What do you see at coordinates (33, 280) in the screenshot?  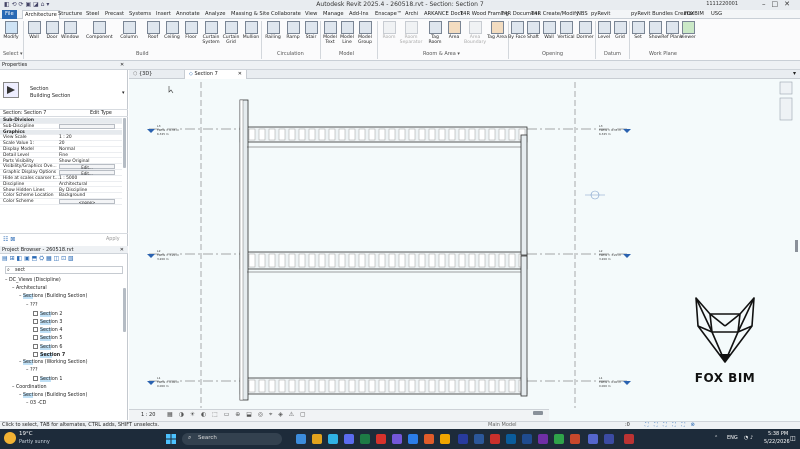 I see `browser-tree-item: – DC_Views (Discipline)` at bounding box center [33, 280].